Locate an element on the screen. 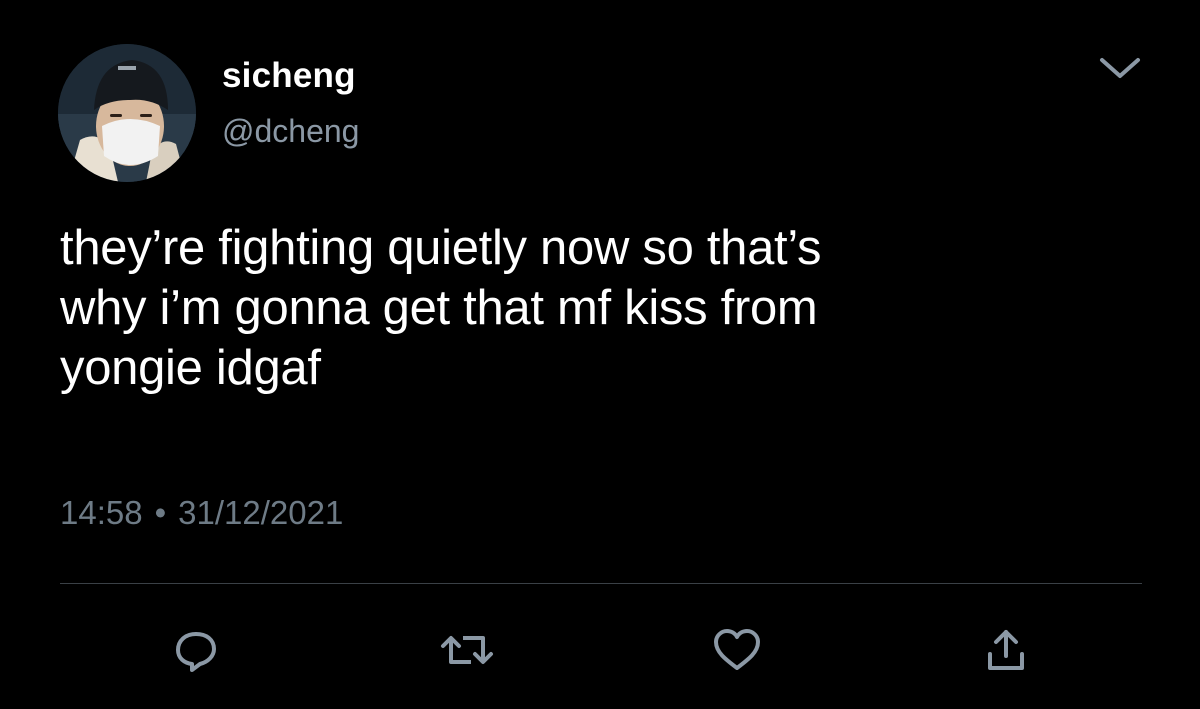 The width and height of the screenshot is (1200, 709). share-icon is located at coordinates (1006, 650).